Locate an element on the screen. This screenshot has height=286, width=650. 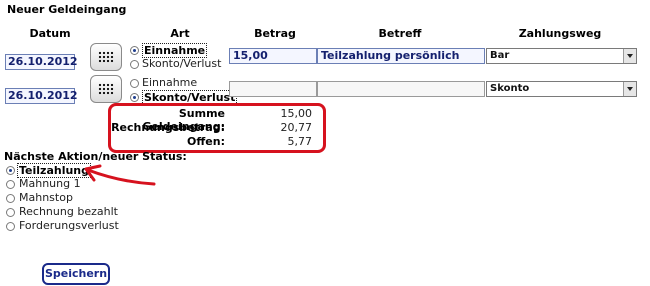
date-field-row-1: 26.10.2012 is located at coordinates (41, 62).